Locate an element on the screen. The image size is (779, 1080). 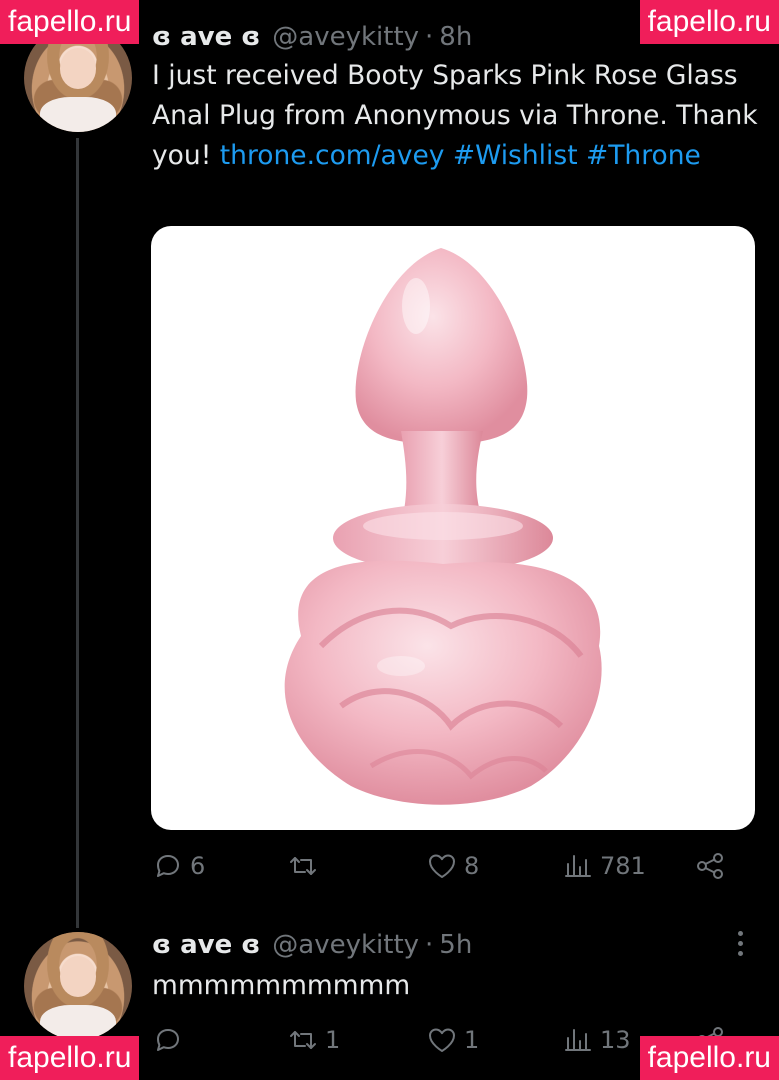
tweet-text: mmmmmmmmmm is located at coordinates (457, 986).